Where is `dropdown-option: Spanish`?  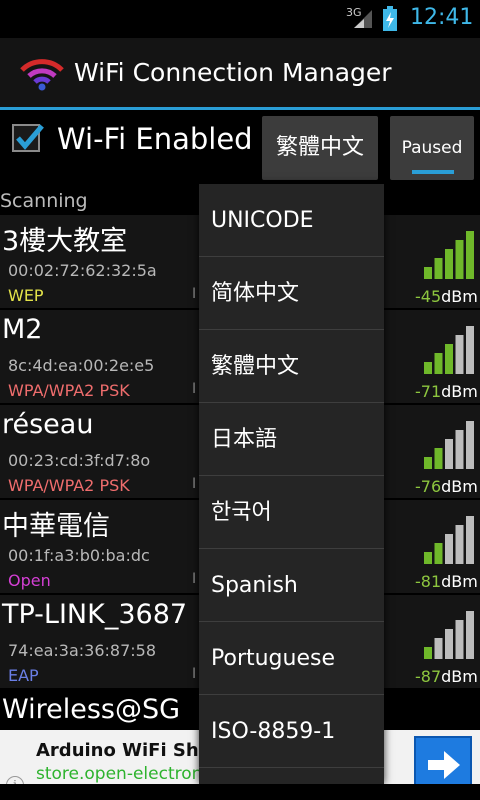 dropdown-option: Spanish is located at coordinates (291, 585).